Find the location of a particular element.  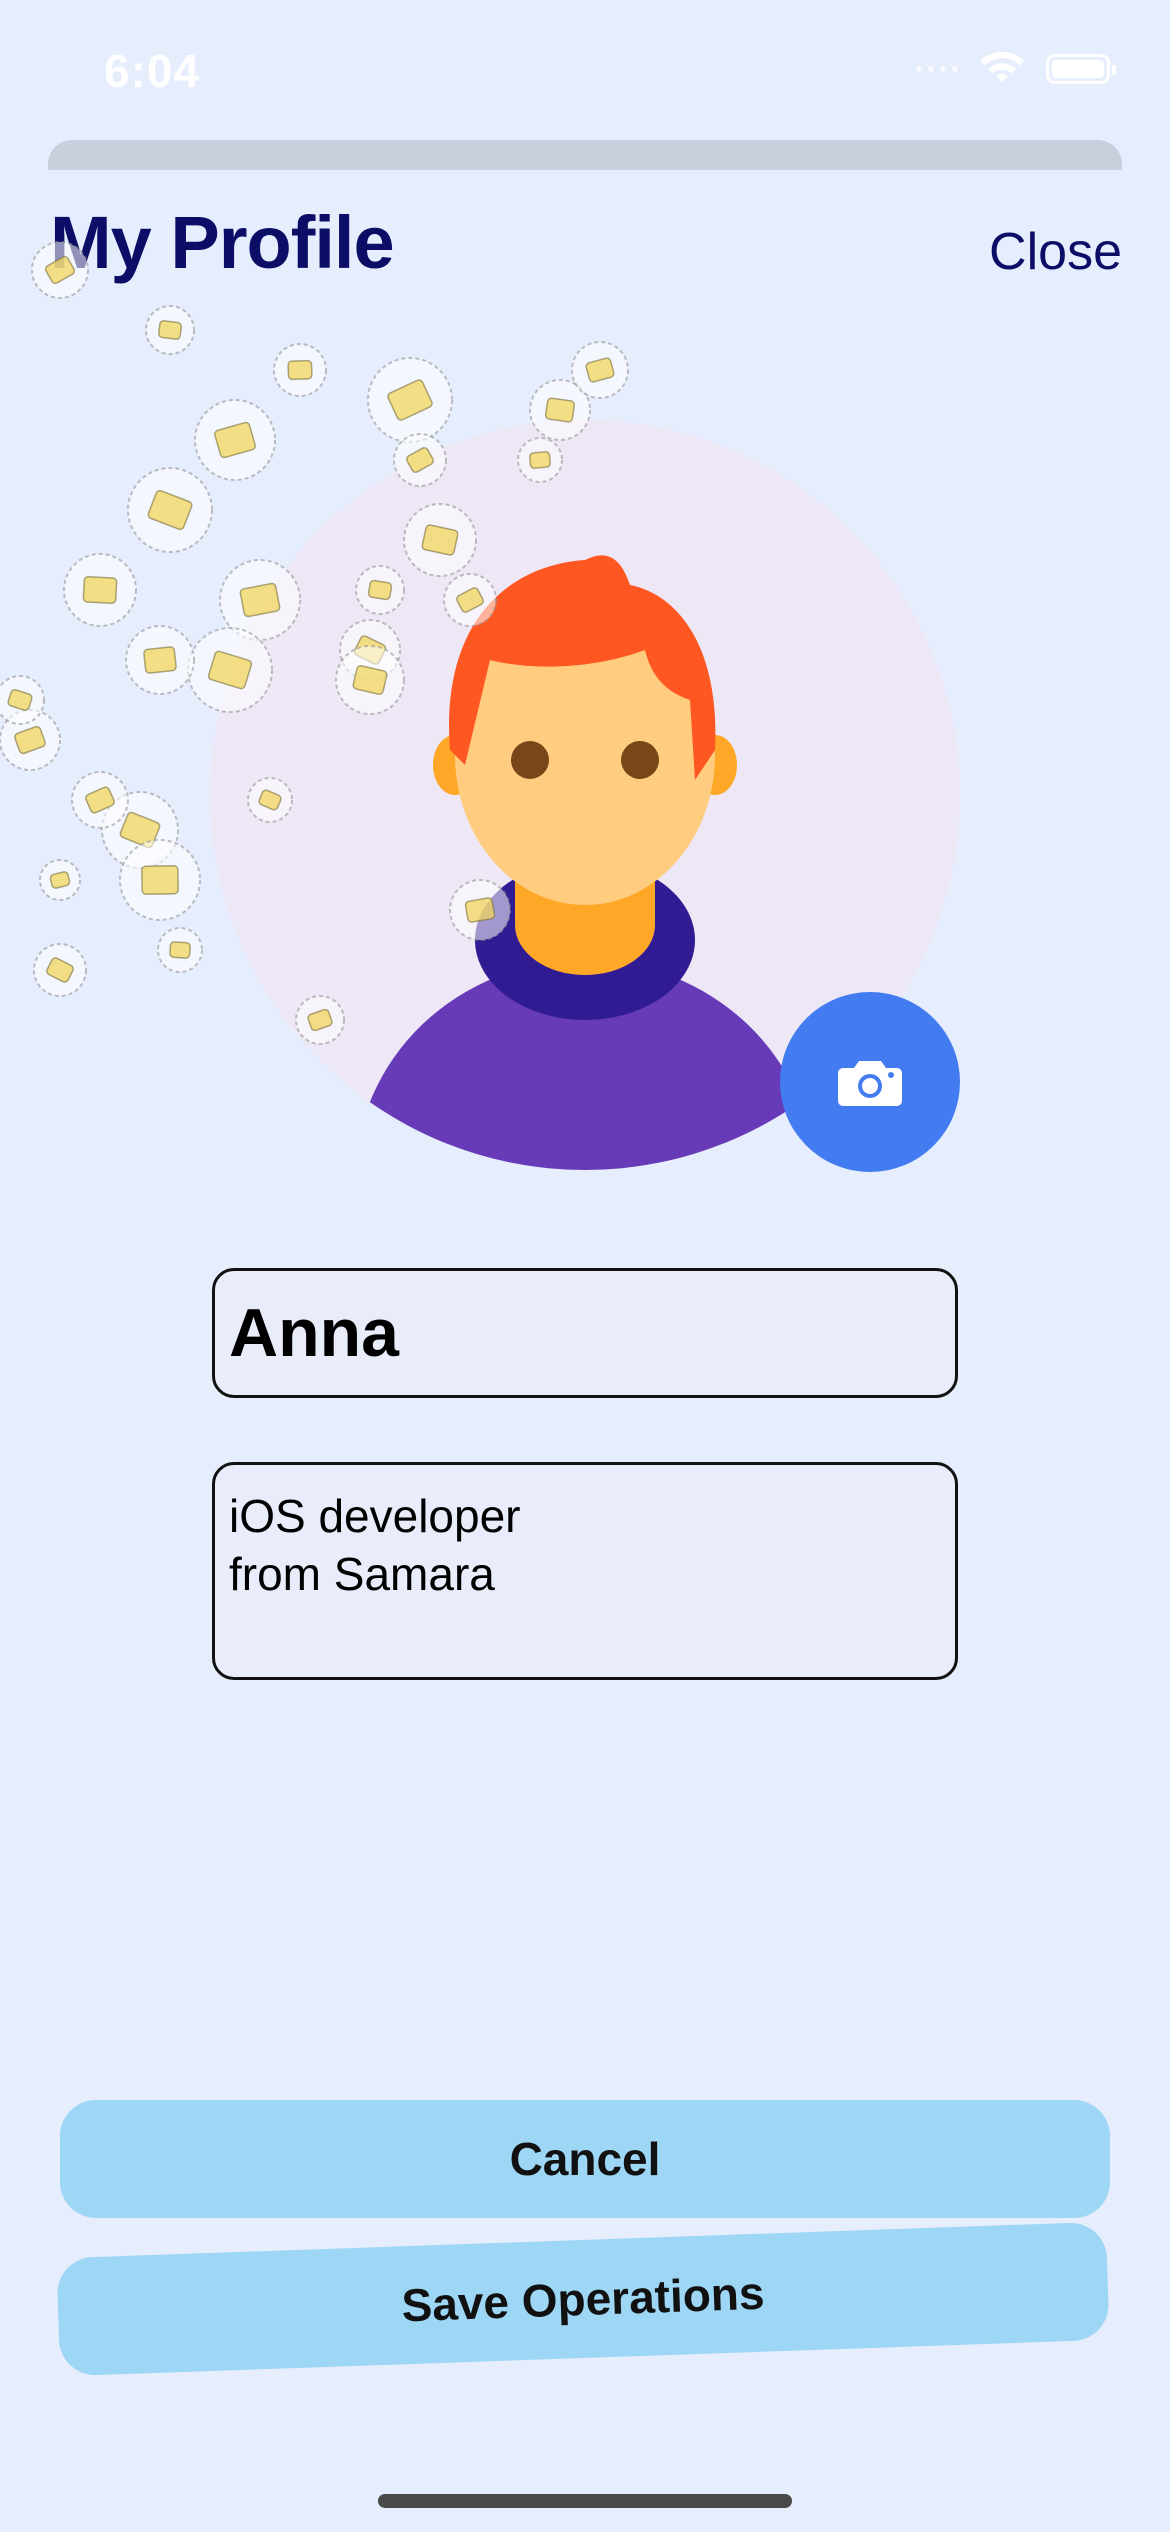

close-button: Close is located at coordinates (1055, 252).